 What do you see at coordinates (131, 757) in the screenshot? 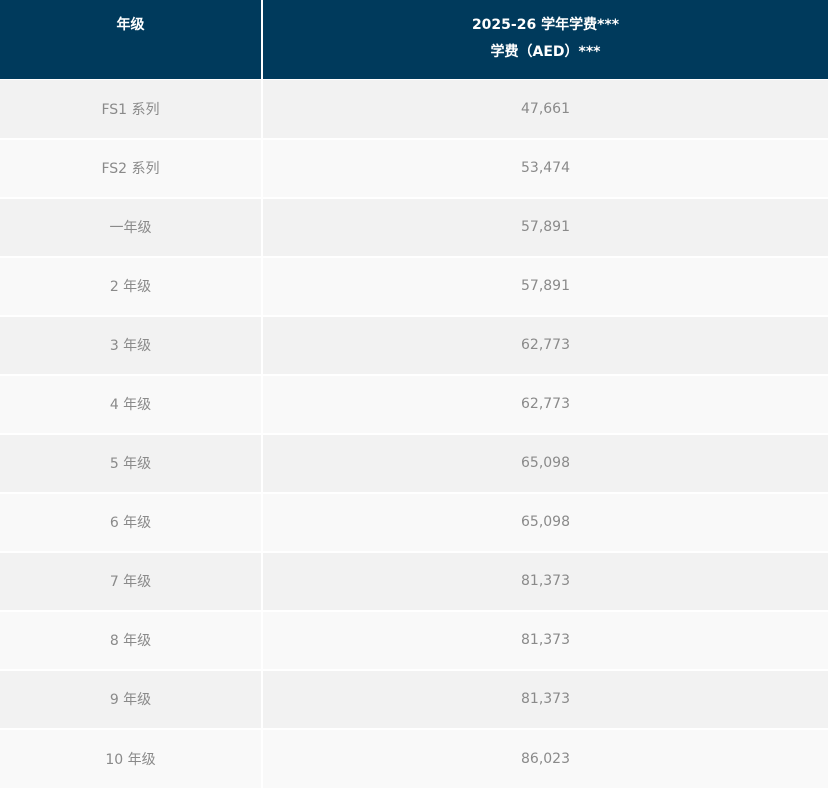
I see `grade-cell: 10 年级` at bounding box center [131, 757].